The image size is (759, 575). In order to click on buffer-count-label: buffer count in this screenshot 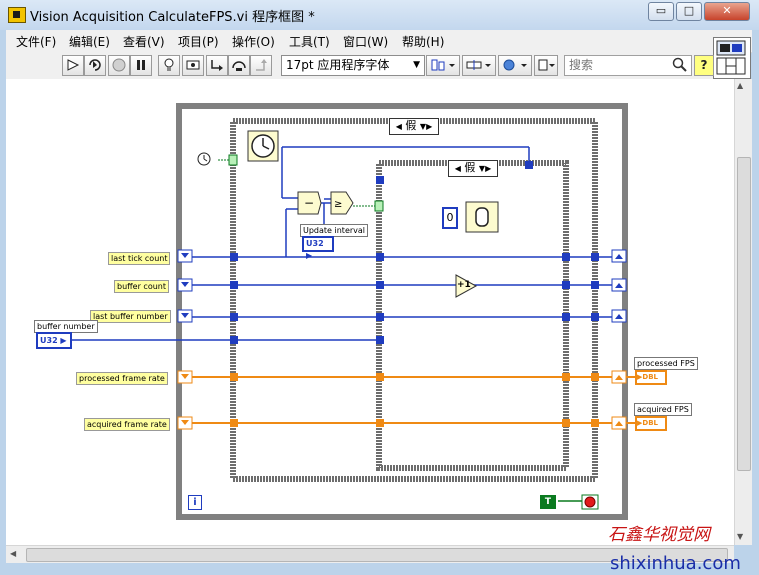, I will do `click(141, 286)`.